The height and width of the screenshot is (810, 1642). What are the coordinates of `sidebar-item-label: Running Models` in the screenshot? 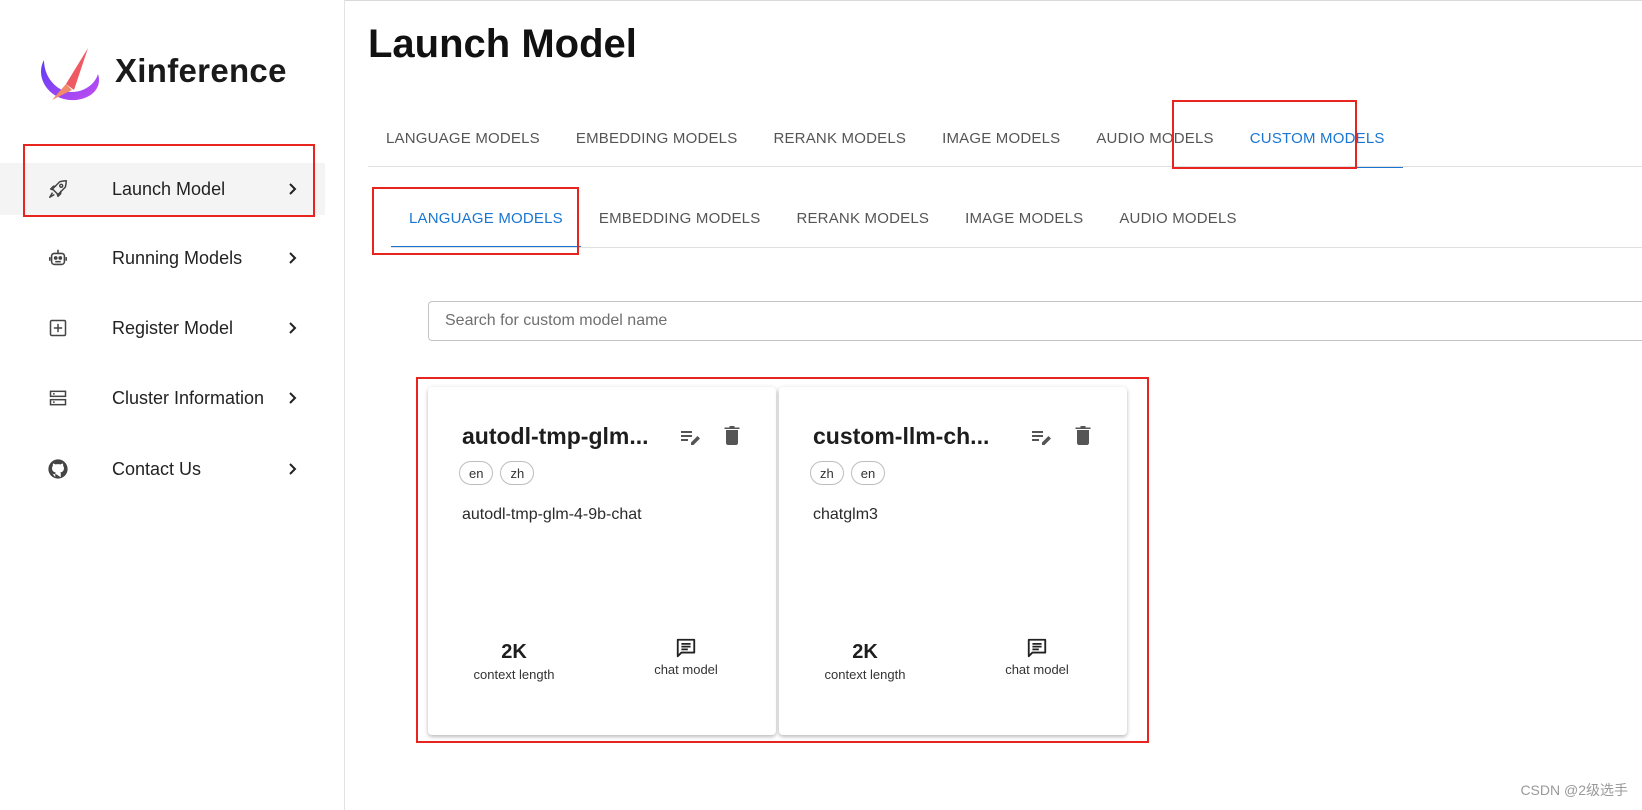 It's located at (177, 257).